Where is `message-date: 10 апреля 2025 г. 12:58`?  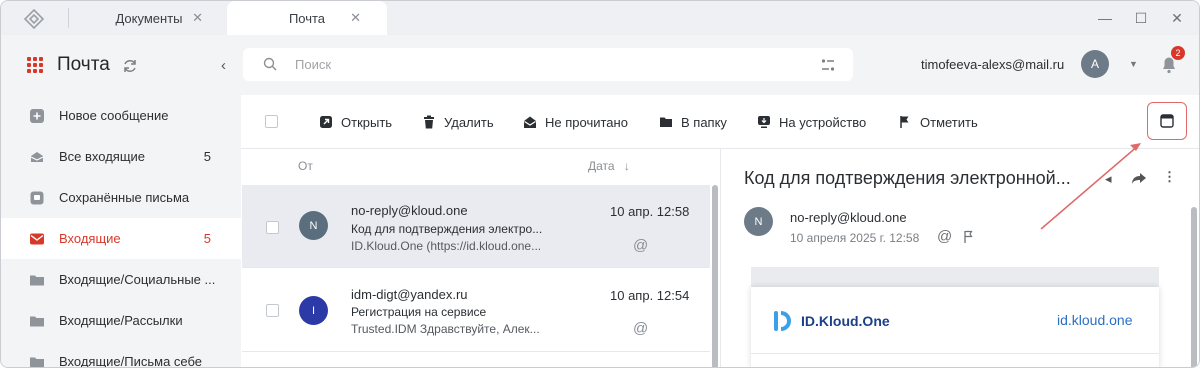 message-date: 10 апреля 2025 г. 12:58 is located at coordinates (855, 238).